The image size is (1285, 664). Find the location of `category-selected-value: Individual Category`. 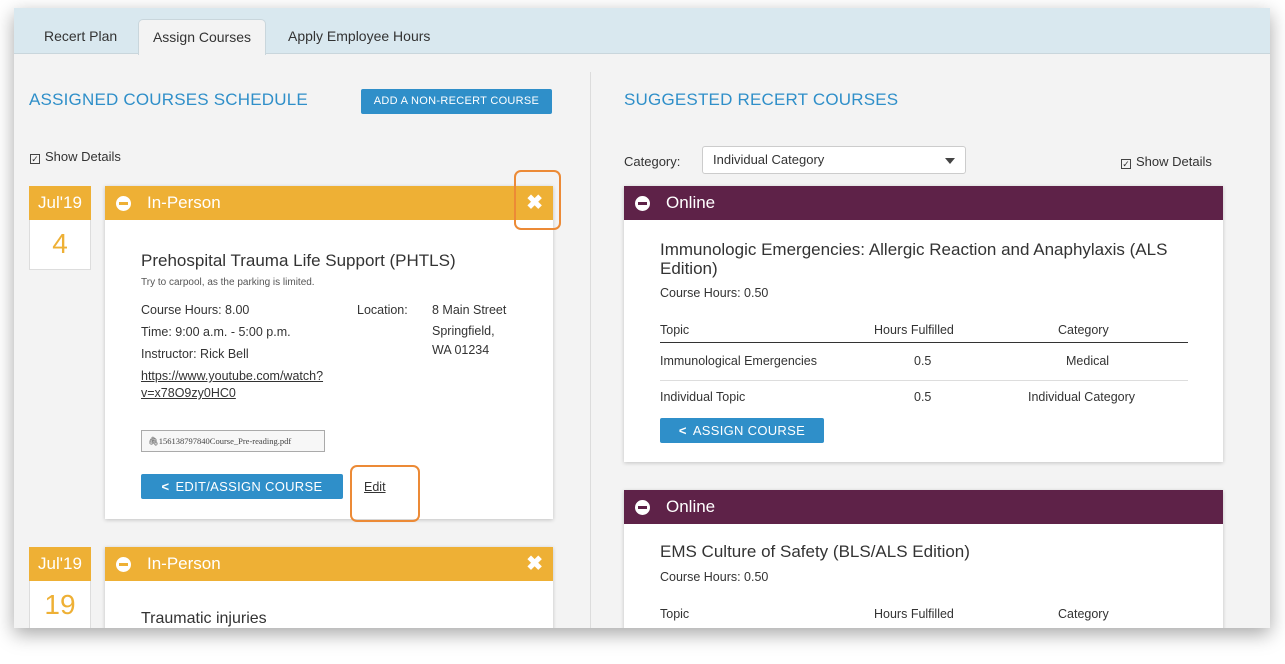

category-selected-value: Individual Category is located at coordinates (769, 159).